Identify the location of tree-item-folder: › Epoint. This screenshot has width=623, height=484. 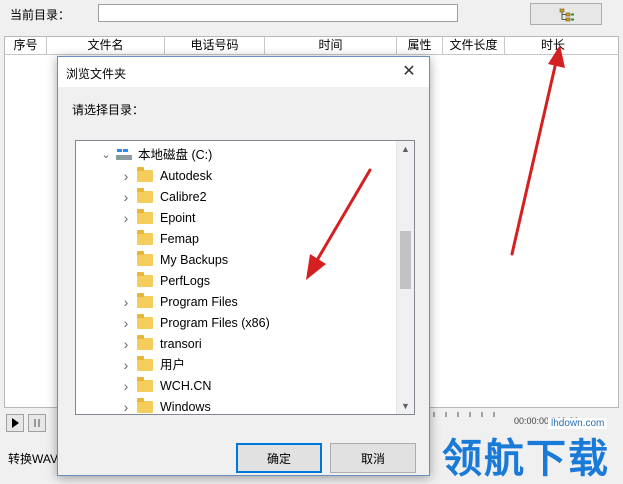
(255, 218).